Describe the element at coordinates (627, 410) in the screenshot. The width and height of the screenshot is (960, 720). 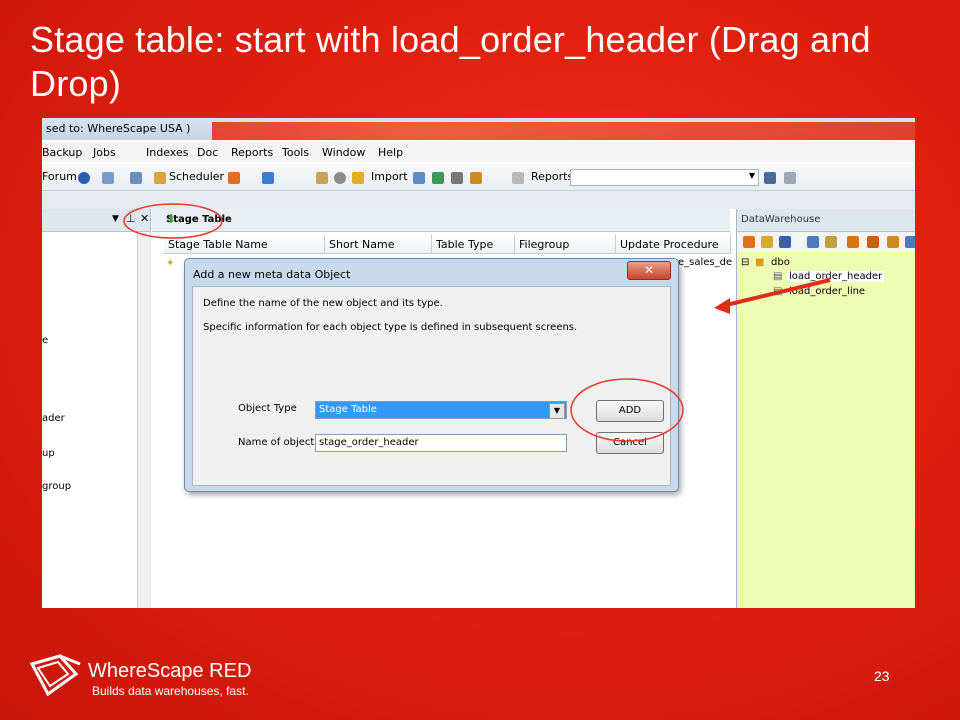
I see `highlight-circle-add` at that location.